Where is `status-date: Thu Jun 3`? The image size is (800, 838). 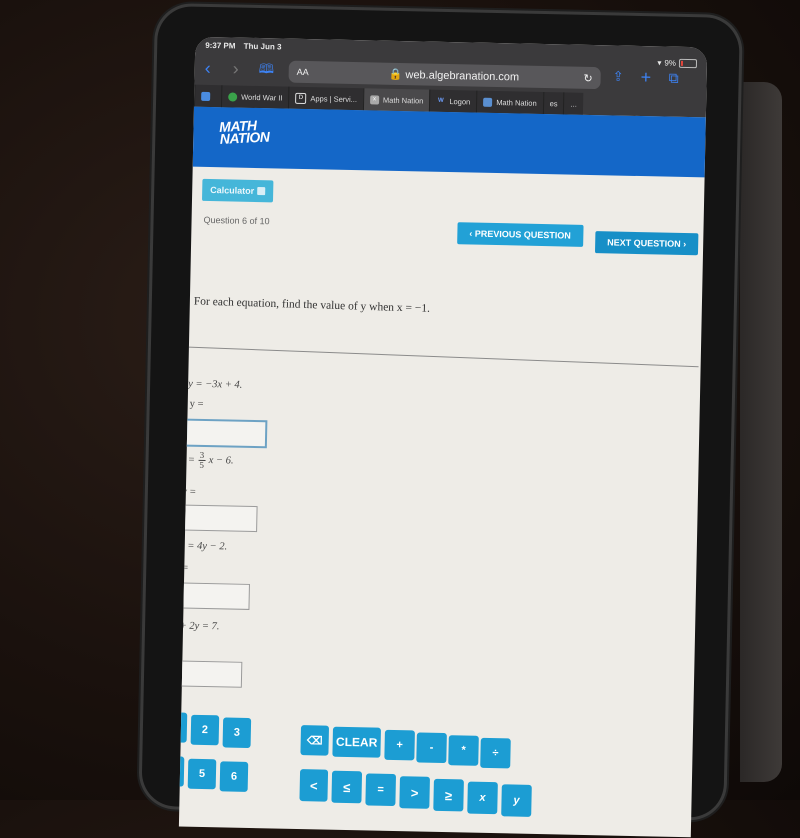
status-date: Thu Jun 3 is located at coordinates (262, 46).